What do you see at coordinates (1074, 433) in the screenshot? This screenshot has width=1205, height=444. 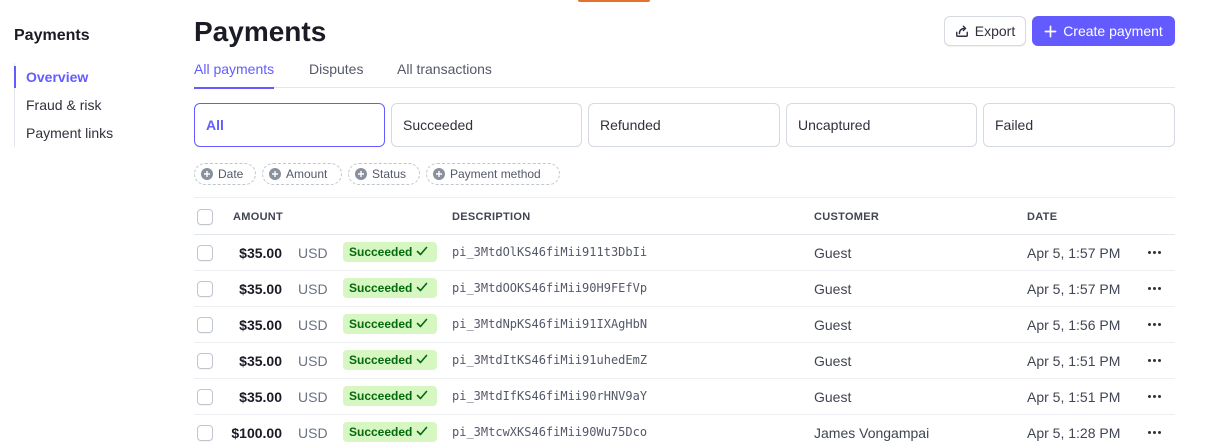 I see `row-date: Apr 5, 1:28 PM` at bounding box center [1074, 433].